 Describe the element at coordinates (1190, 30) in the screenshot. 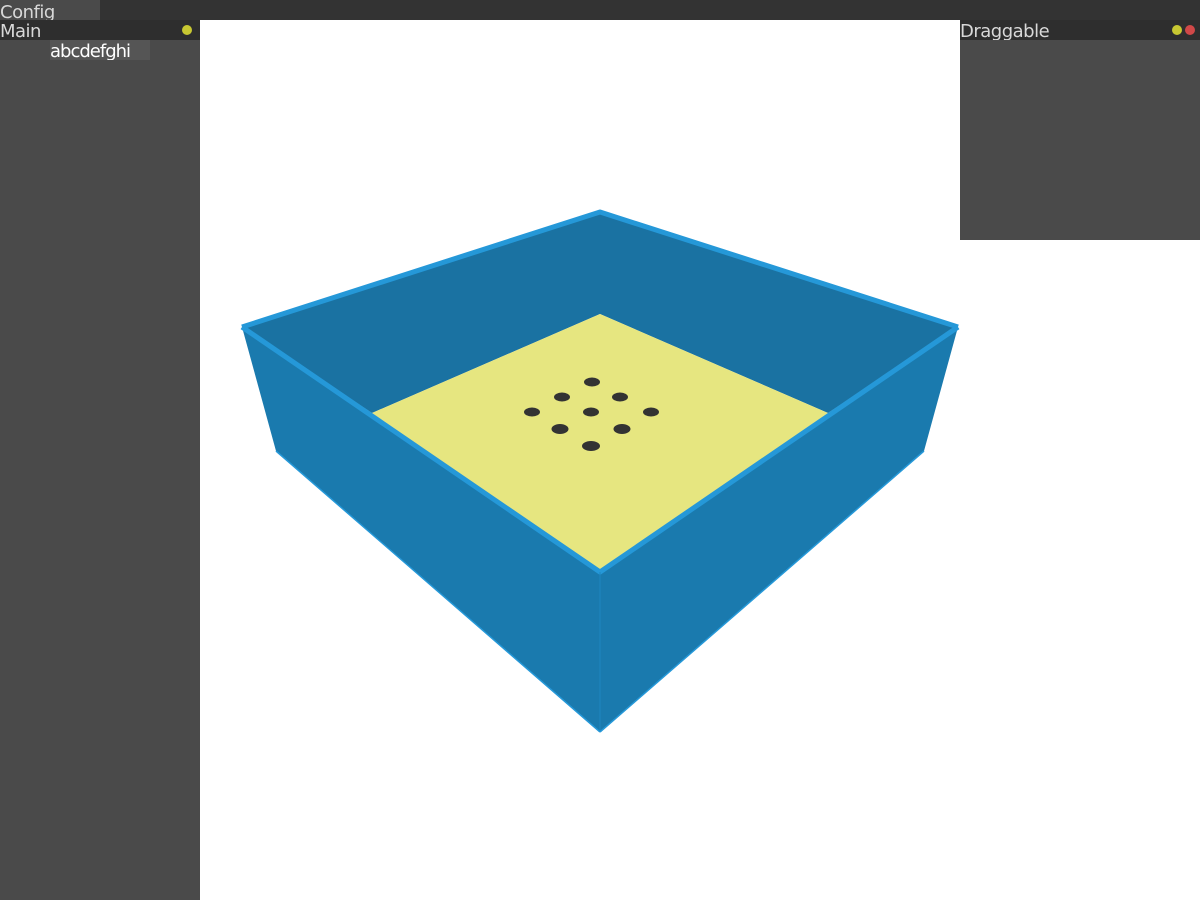

I see `close-icon` at that location.